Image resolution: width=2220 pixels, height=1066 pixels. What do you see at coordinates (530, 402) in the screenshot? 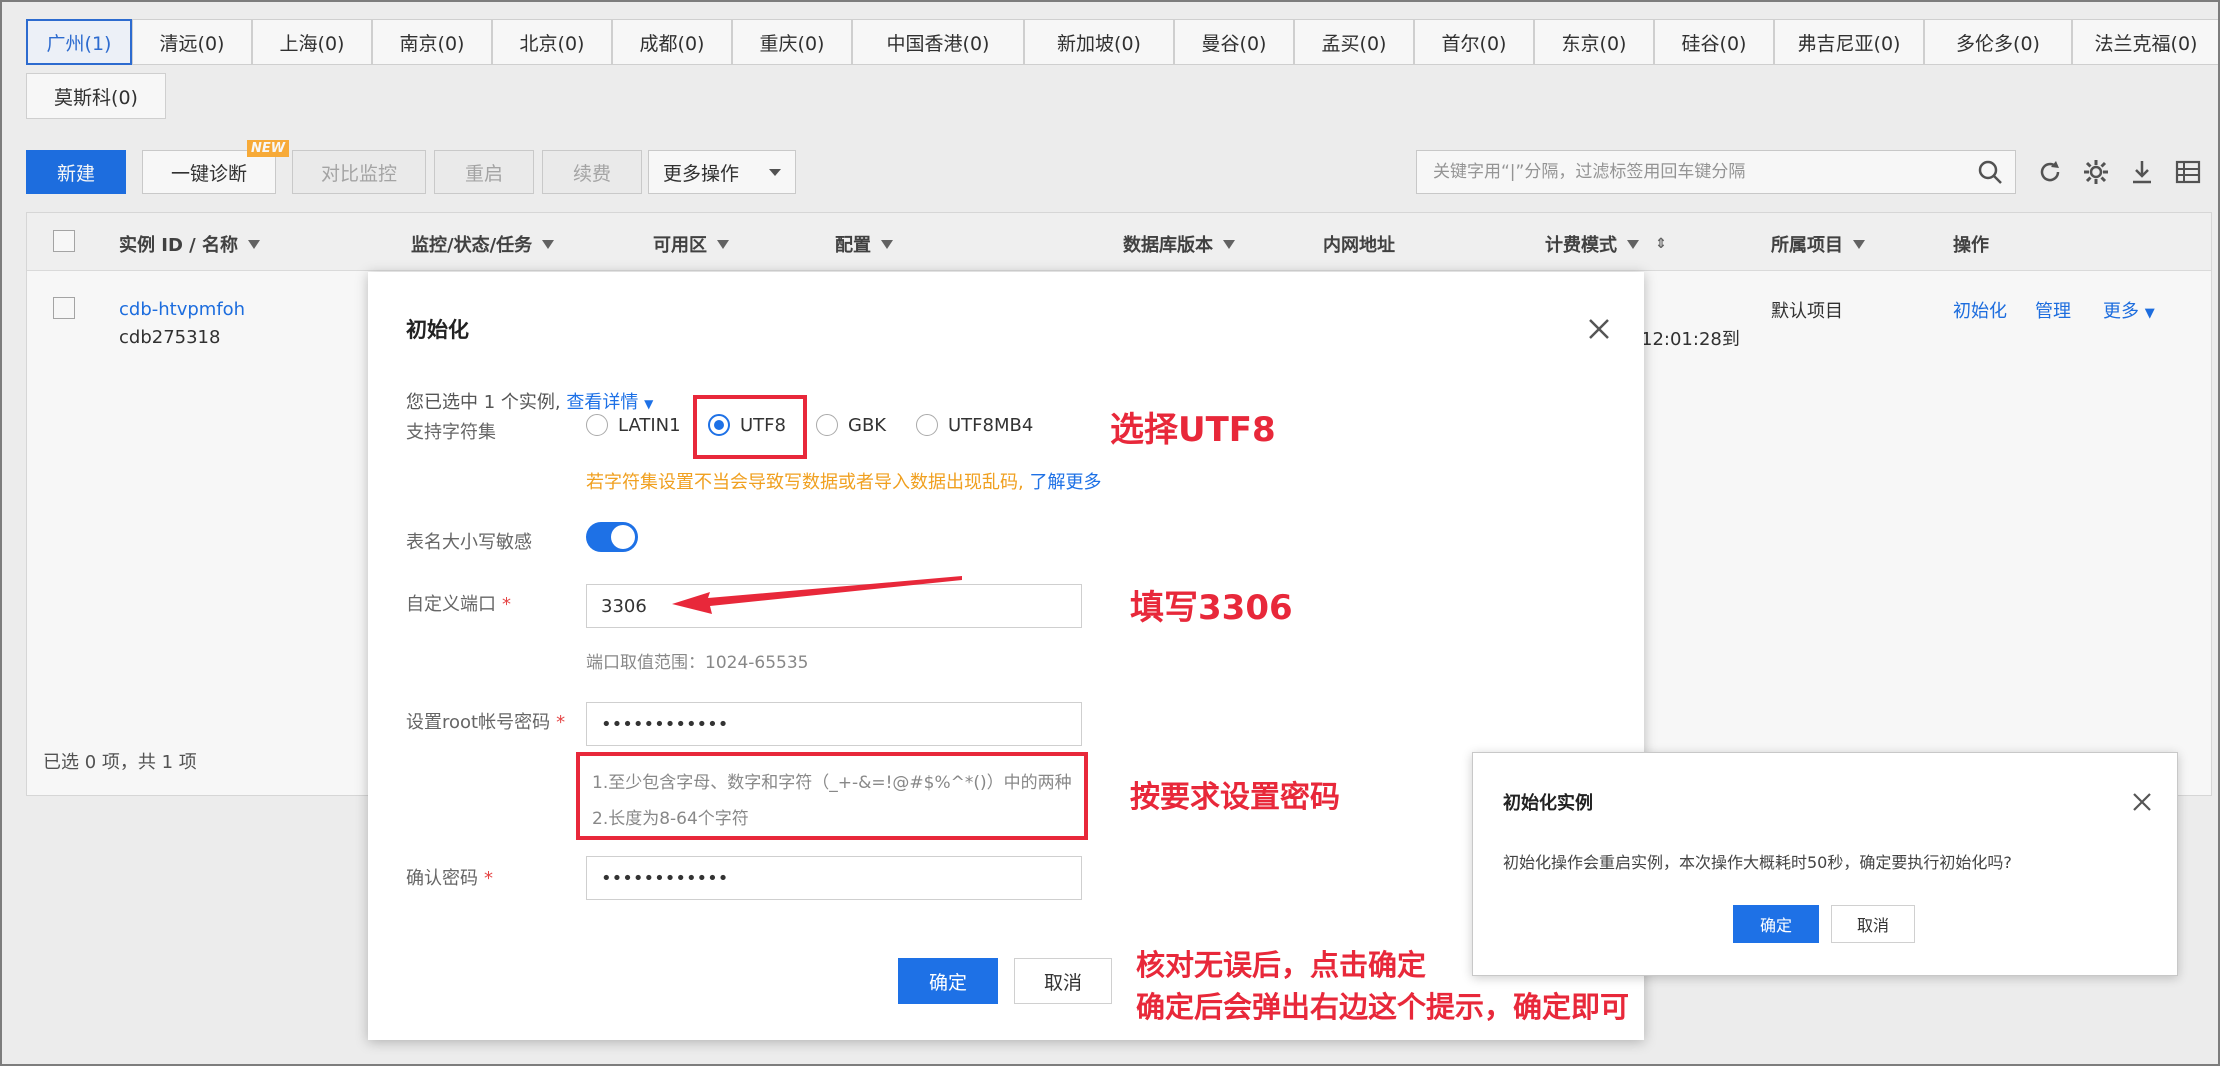
I see `selected-summary: 您已选中 1 个实例, 查看详情 ▼` at bounding box center [530, 402].